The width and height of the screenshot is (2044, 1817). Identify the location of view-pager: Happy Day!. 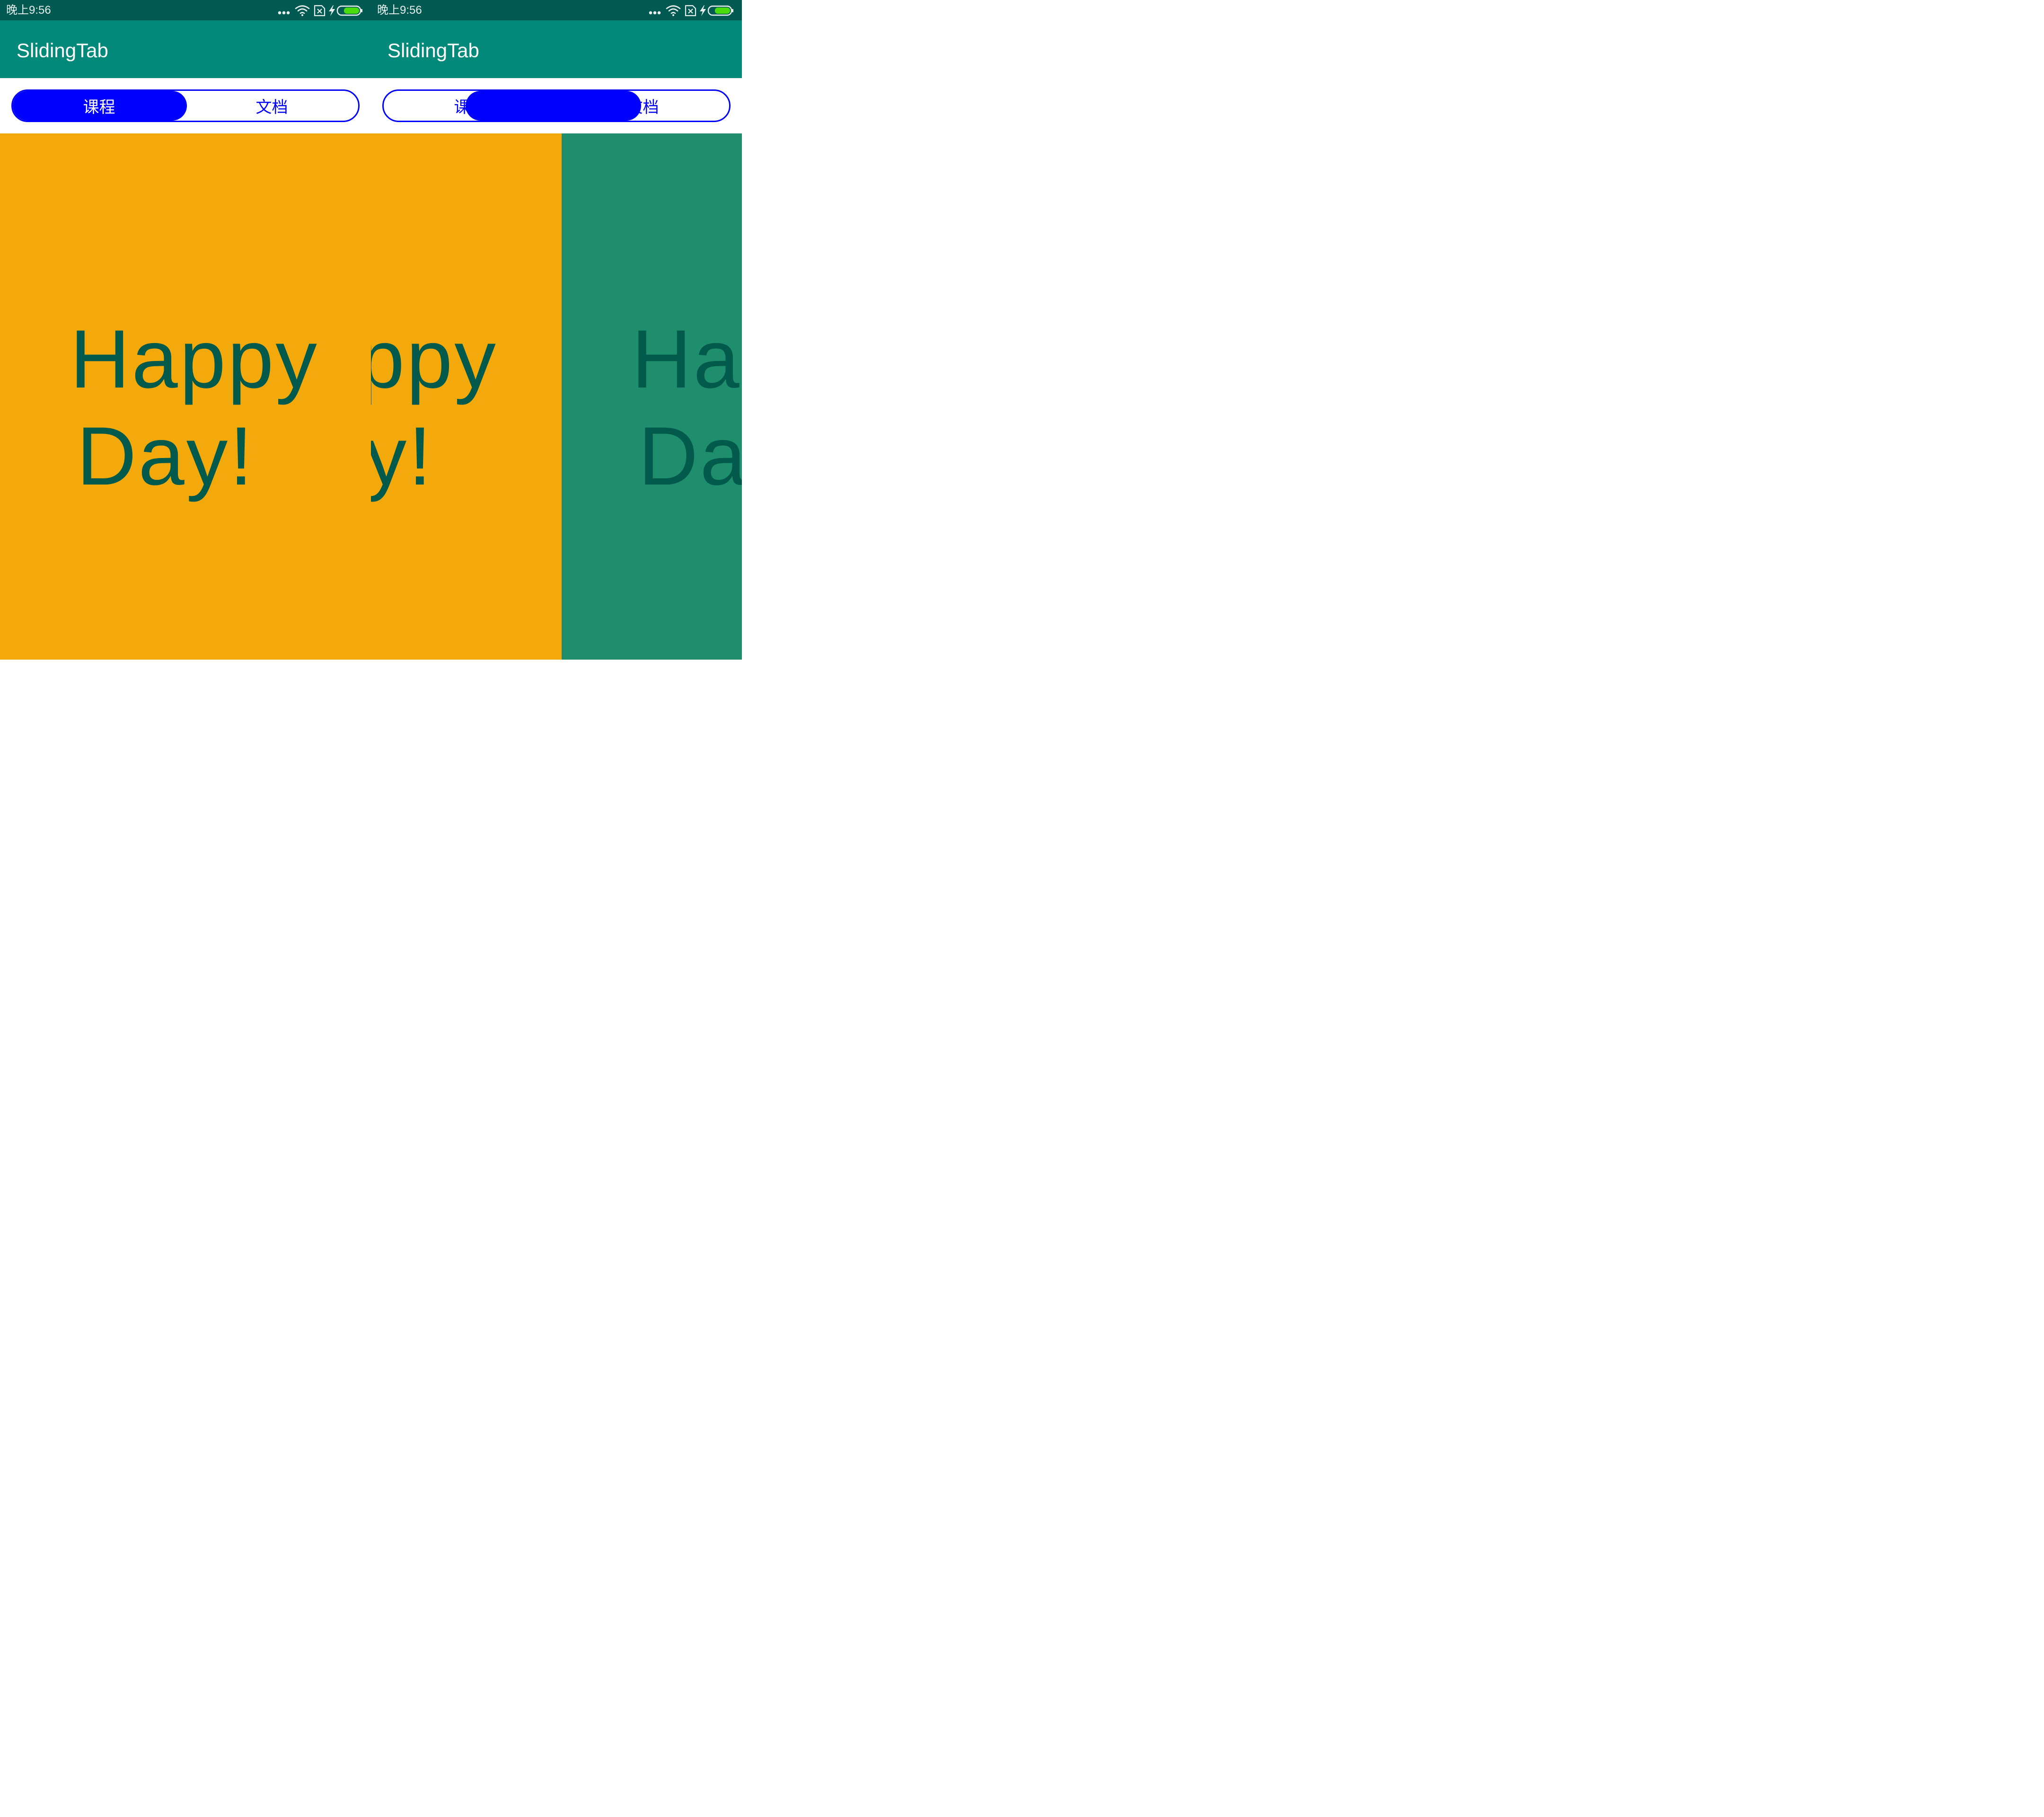
(185, 396).